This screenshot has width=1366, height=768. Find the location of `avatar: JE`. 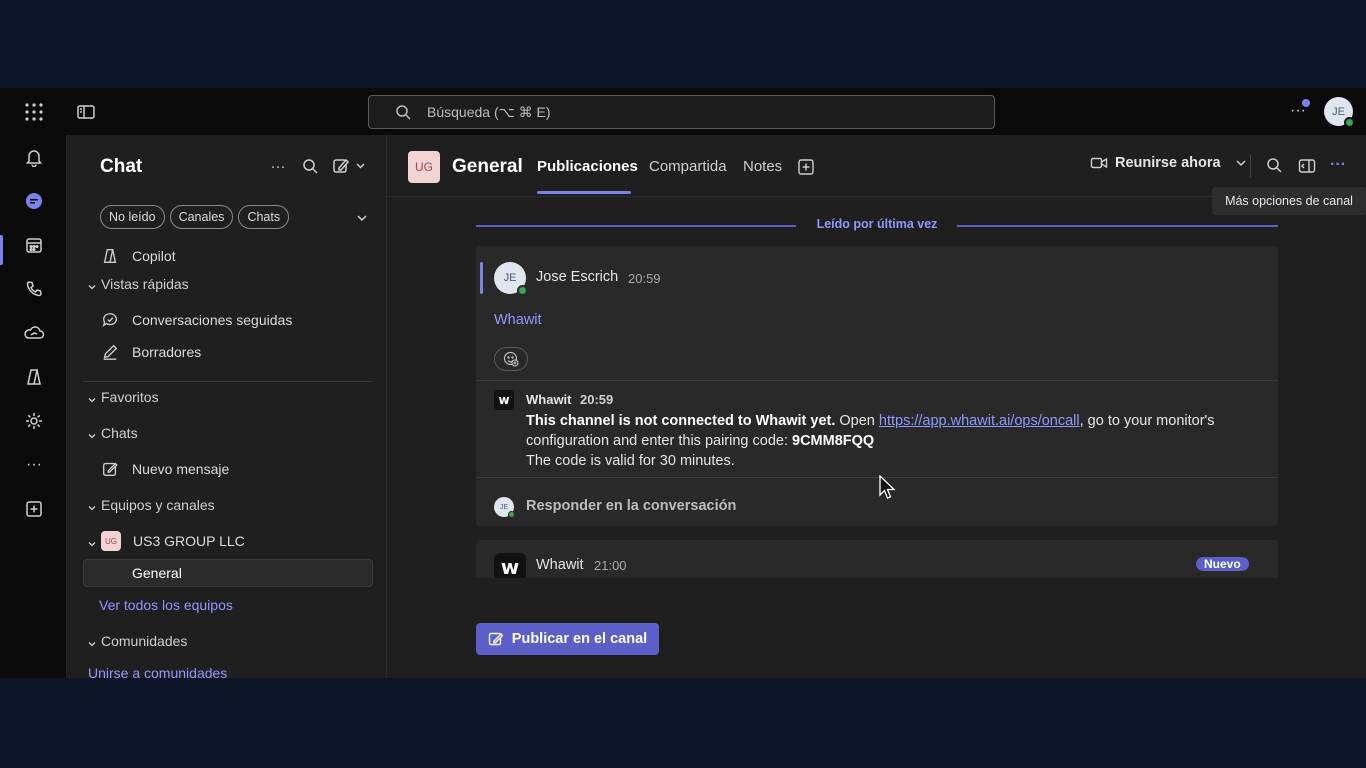

avatar: JE is located at coordinates (511, 279).